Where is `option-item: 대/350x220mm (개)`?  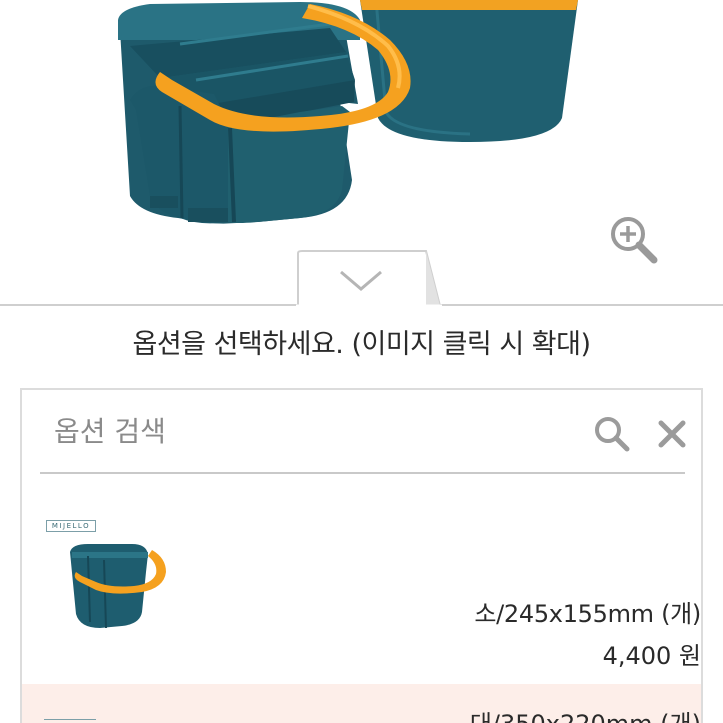 option-item: 대/350x220mm (개) is located at coordinates (361, 703).